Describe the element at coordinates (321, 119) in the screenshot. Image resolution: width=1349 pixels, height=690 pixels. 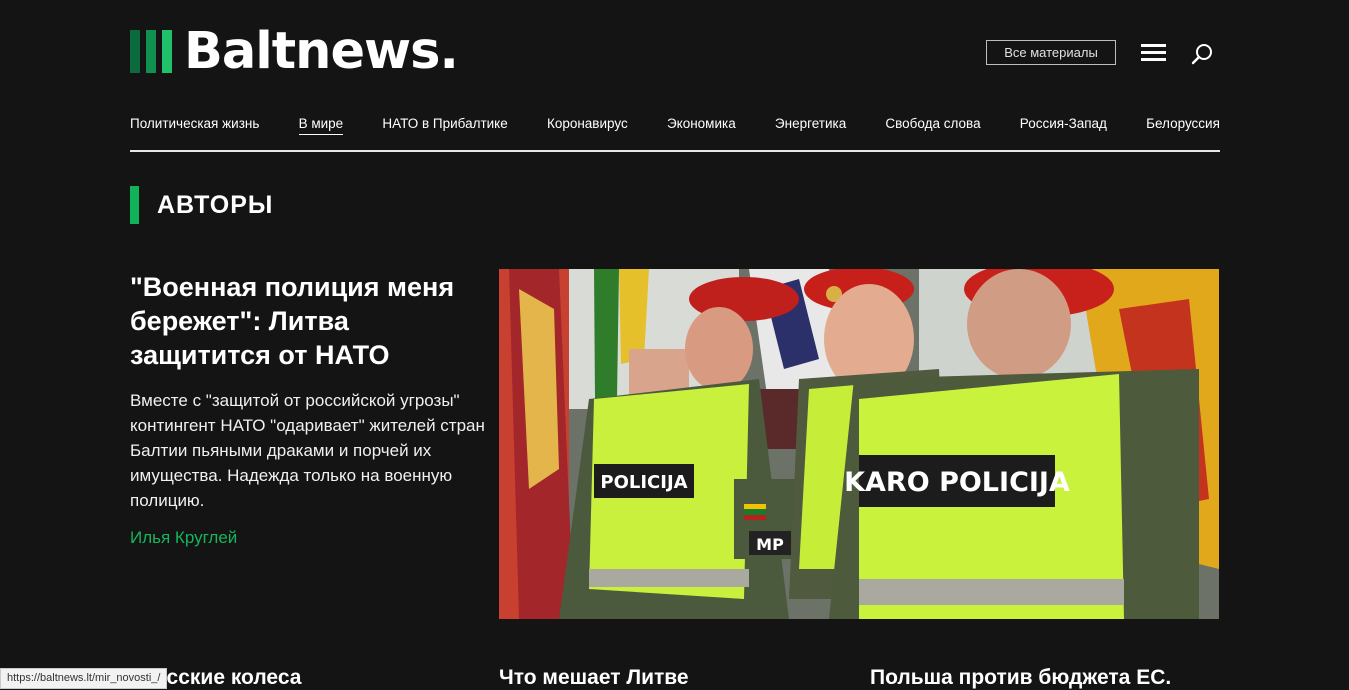
I see `nav-item-world: В мире` at that location.